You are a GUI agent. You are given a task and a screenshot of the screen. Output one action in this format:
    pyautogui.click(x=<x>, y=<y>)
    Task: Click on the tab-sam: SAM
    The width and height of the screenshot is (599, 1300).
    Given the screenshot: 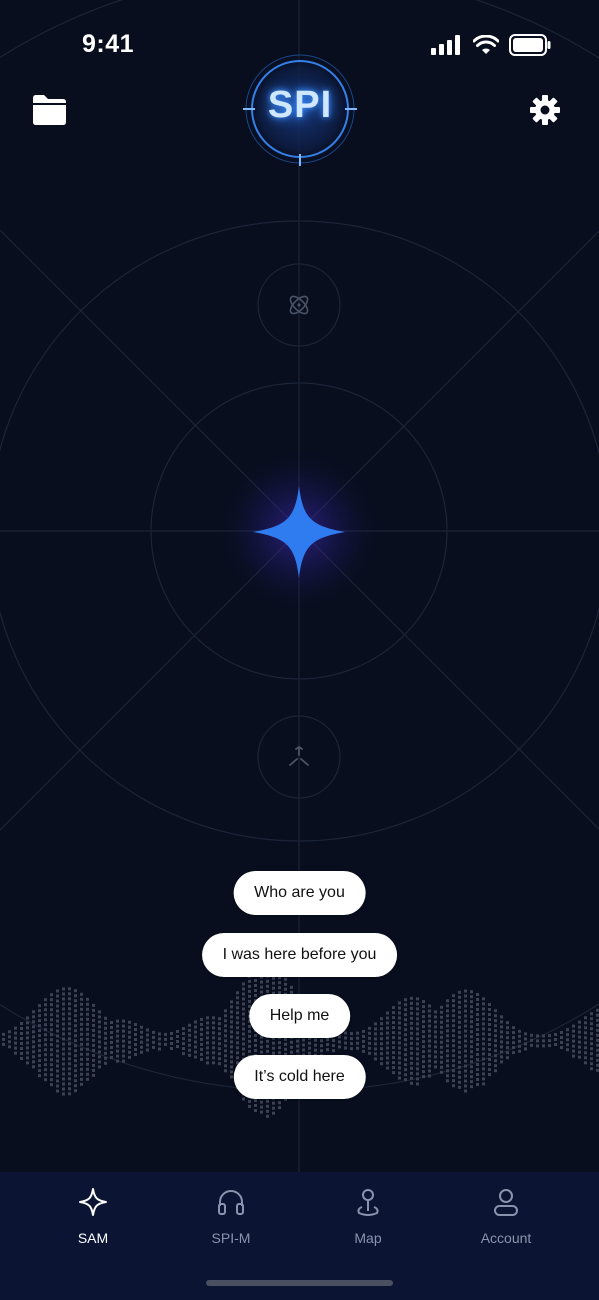 What is the action you would take?
    pyautogui.click(x=93, y=1221)
    